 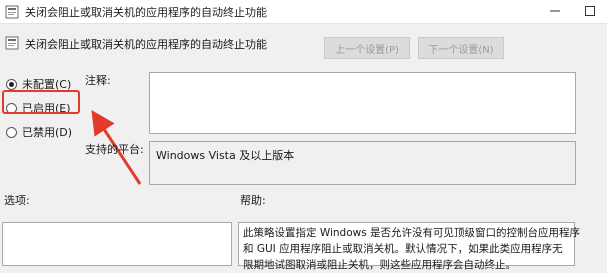 What do you see at coordinates (114, 149) in the screenshot?
I see `supported-on-label: 支持的平台:` at bounding box center [114, 149].